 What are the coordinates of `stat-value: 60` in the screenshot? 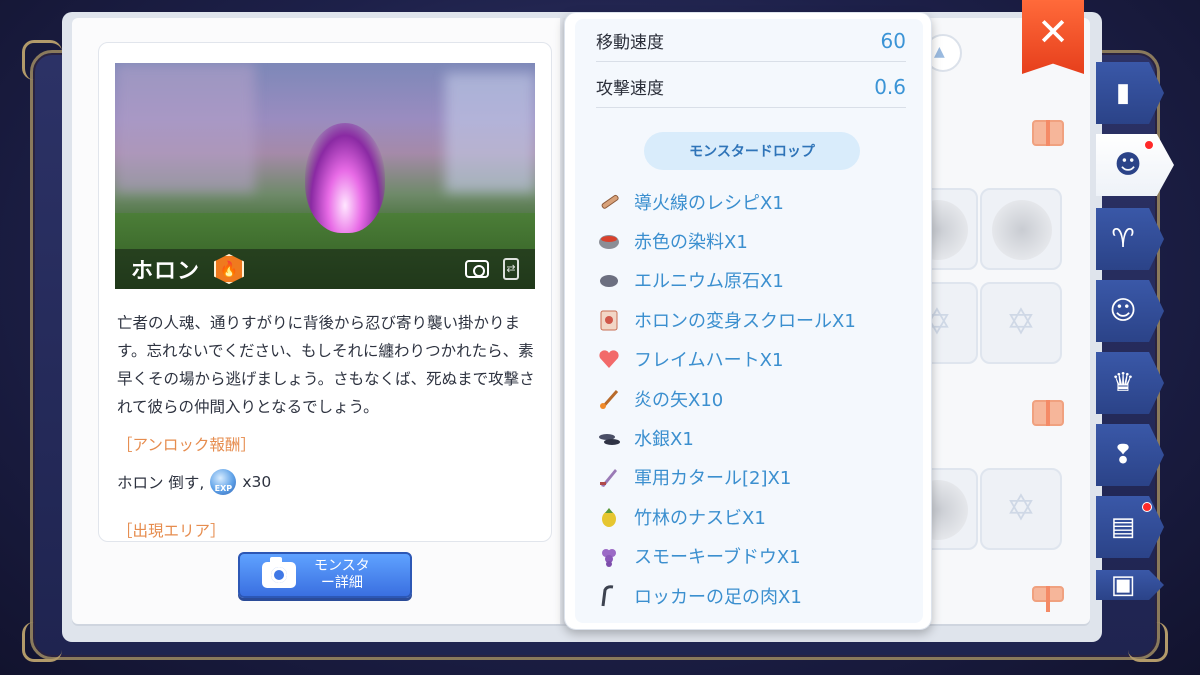 It's located at (893, 40).